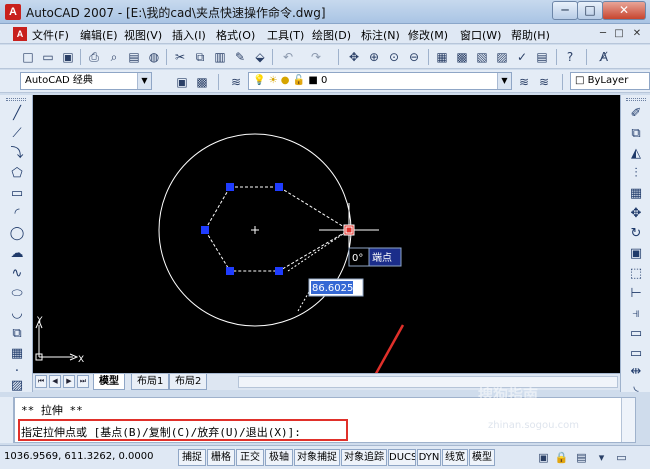  Describe the element at coordinates (16, 99) in the screenshot. I see `toolbar-grip` at that location.